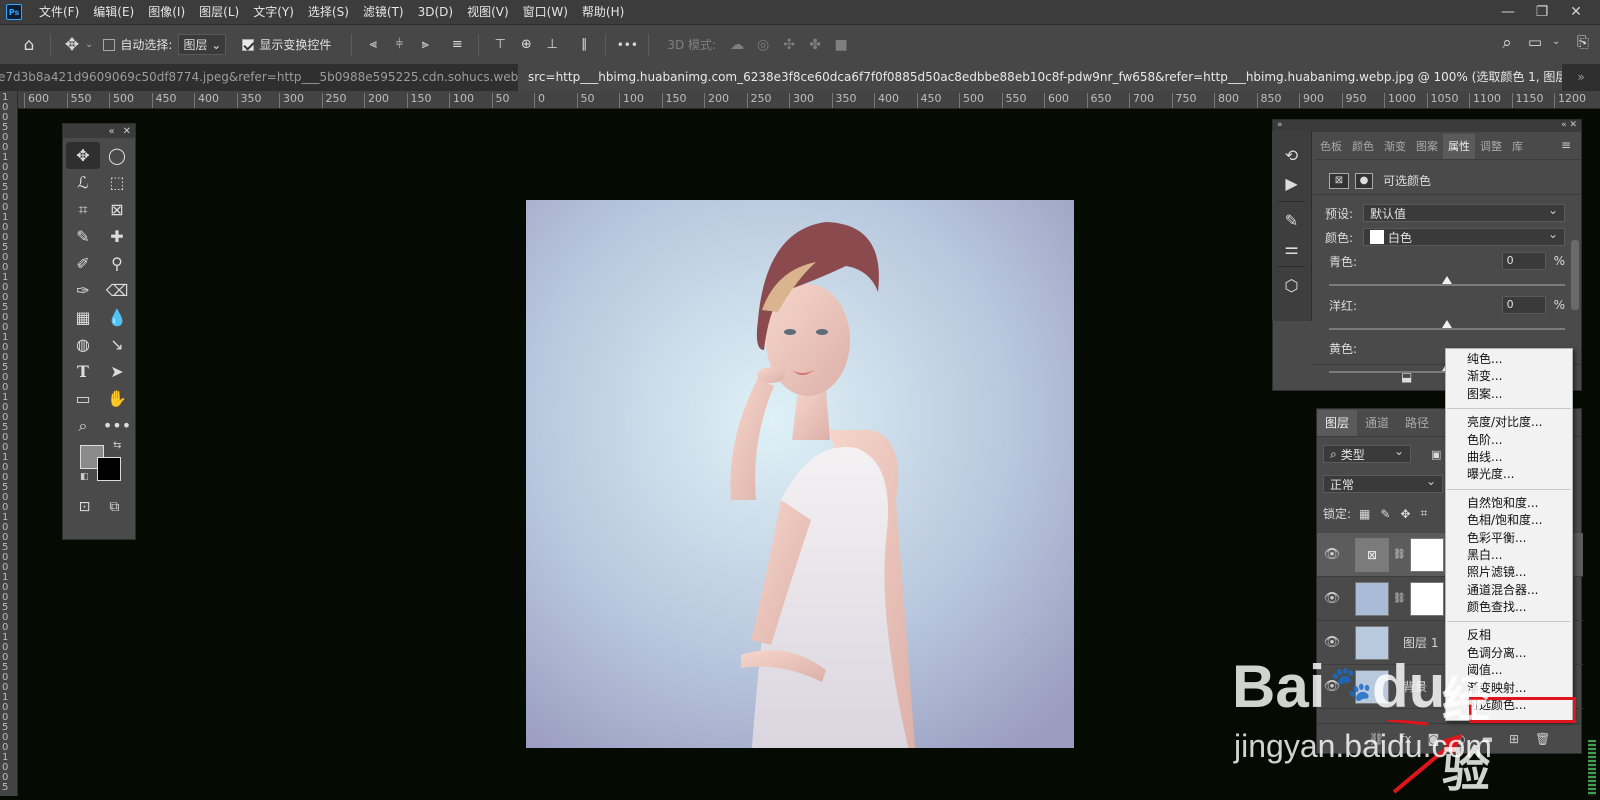  Describe the element at coordinates (127, 131) in the screenshot. I see `close-icon: ✕` at that location.